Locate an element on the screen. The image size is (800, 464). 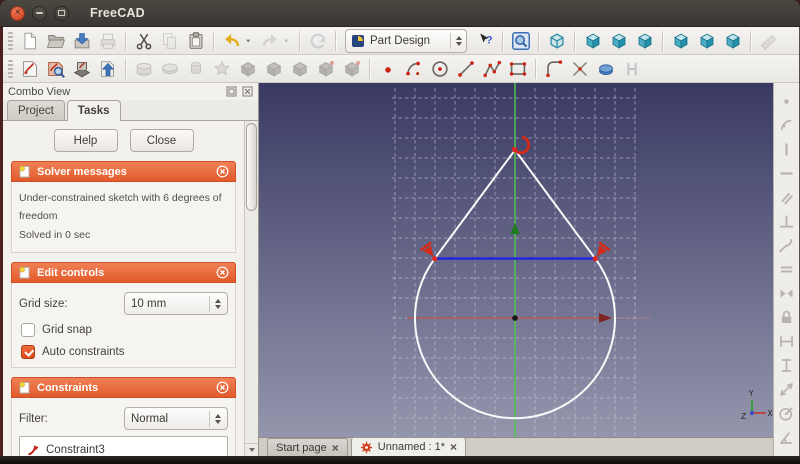
sketch-arc-button is located at coordinates (413, 68).